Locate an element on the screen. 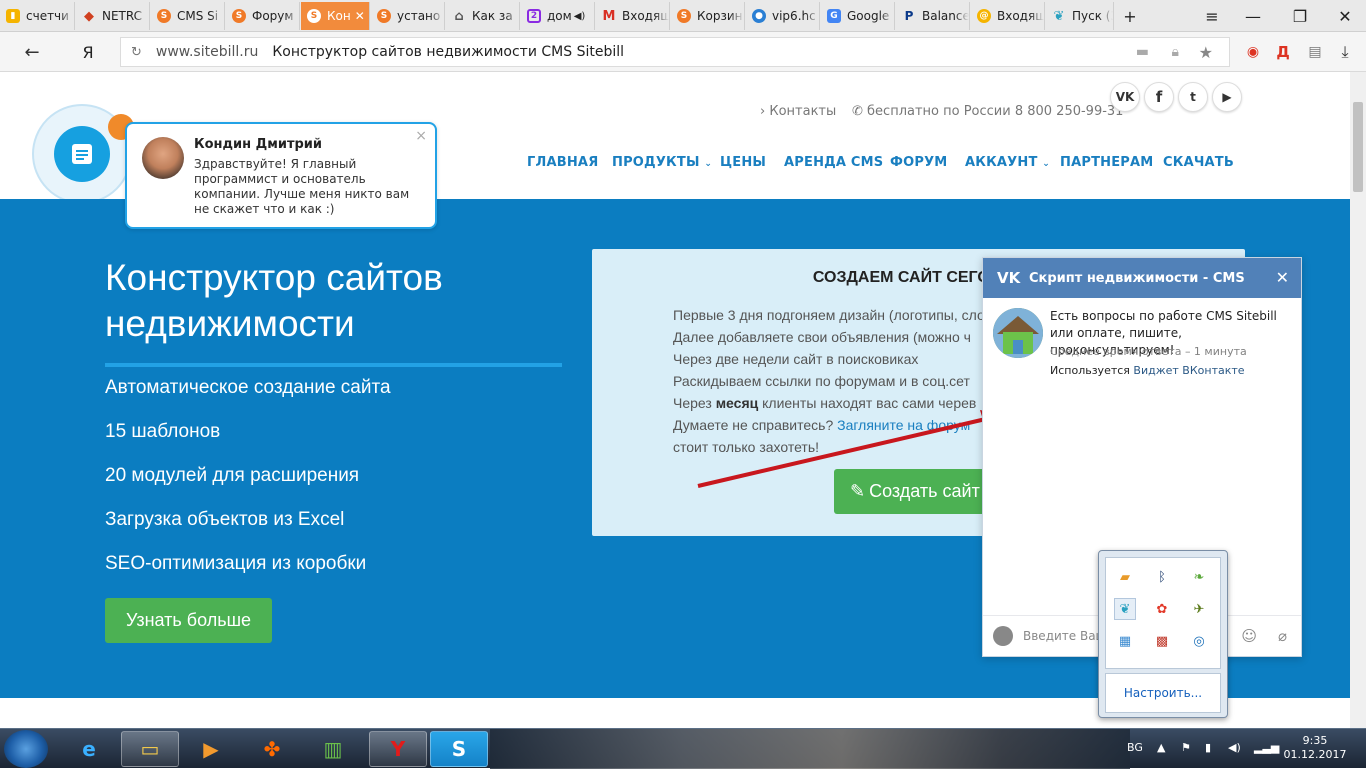  tab: ◆ NETRC is located at coordinates (113, 16).